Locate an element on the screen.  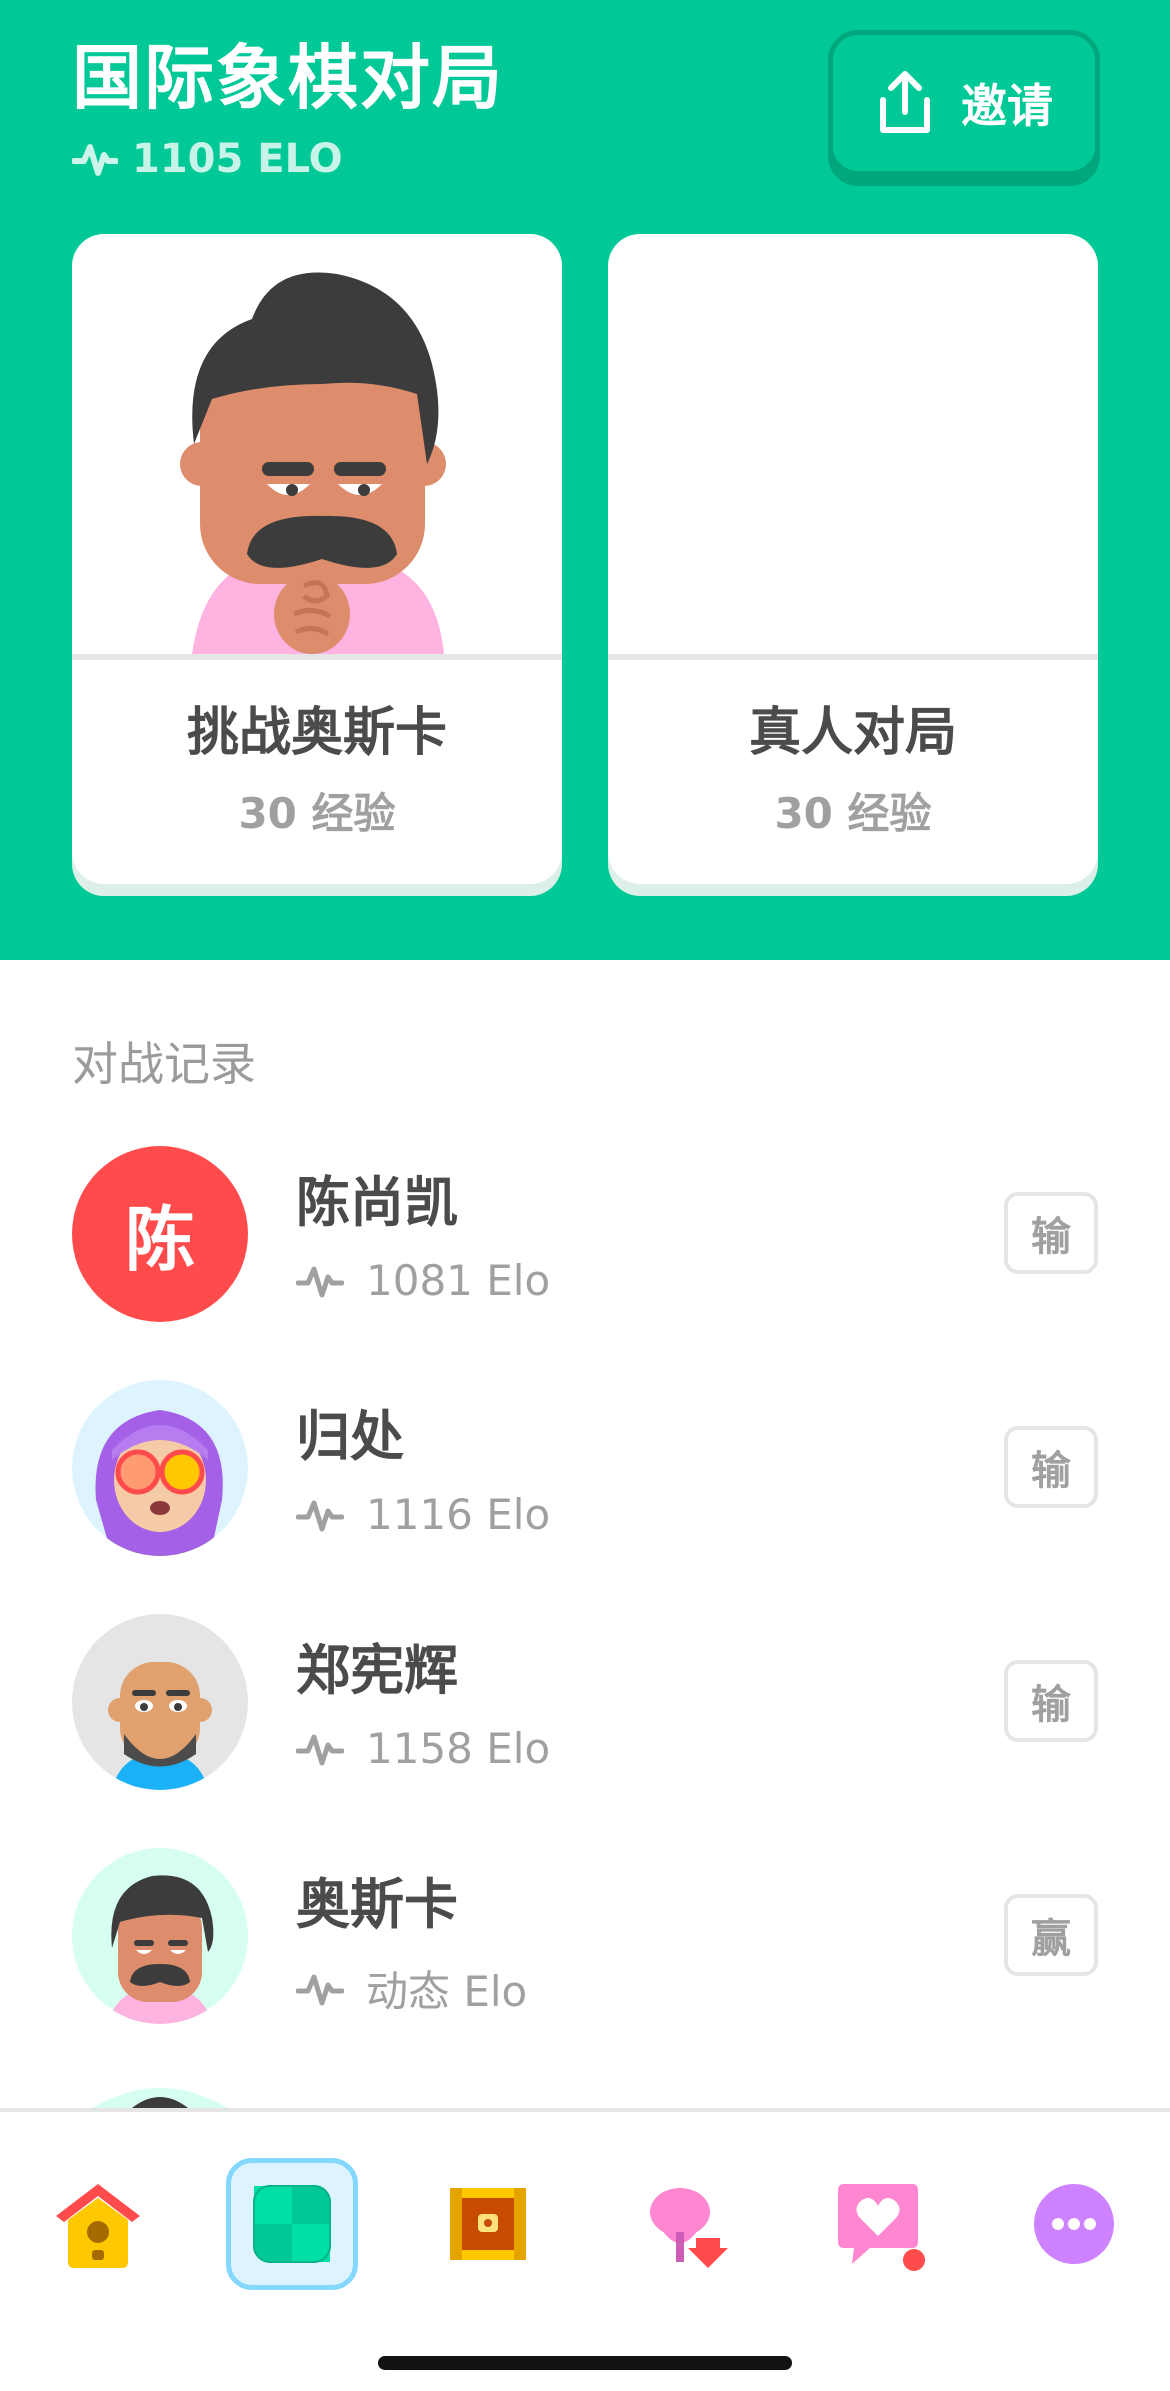
player-name: 陈尚凯 is located at coordinates (377, 1202).